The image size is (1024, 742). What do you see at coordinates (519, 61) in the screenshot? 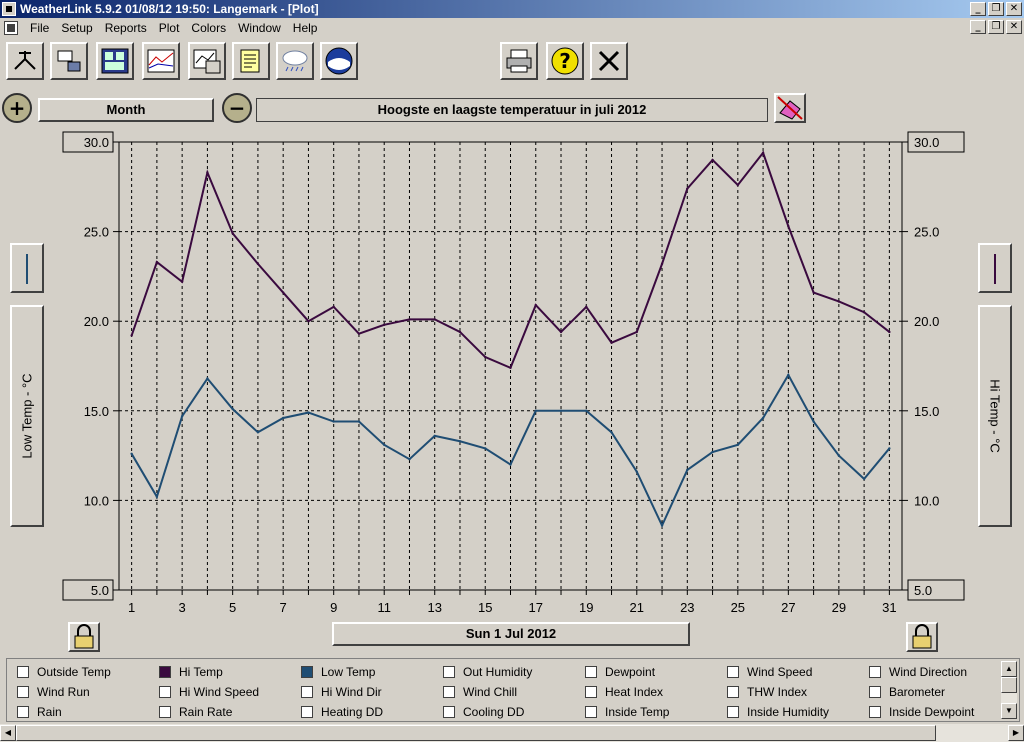
I see `print-button` at bounding box center [519, 61].